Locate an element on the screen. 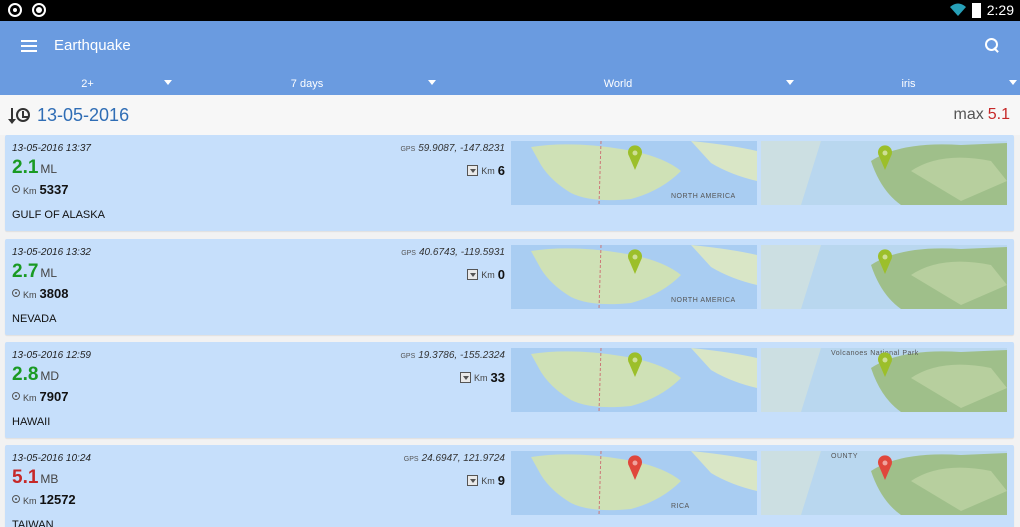 Image resolution: width=1020 pixels, height=527 pixels. quake-region: GULF OF ALASKA is located at coordinates (58, 215).